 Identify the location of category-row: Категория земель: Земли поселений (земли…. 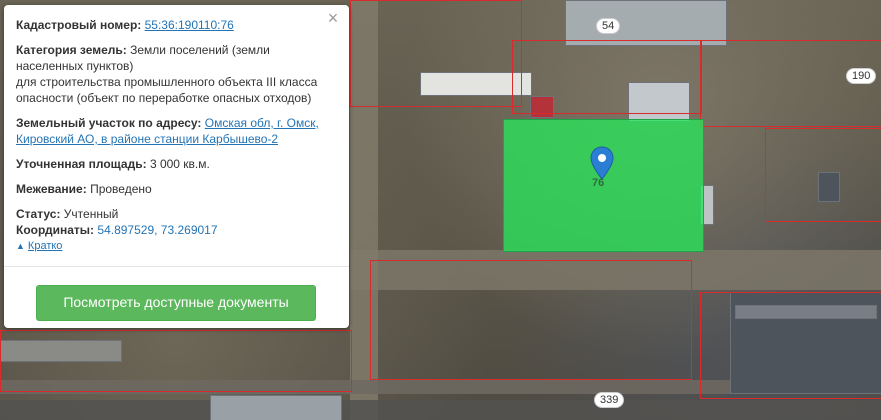
(176, 74).